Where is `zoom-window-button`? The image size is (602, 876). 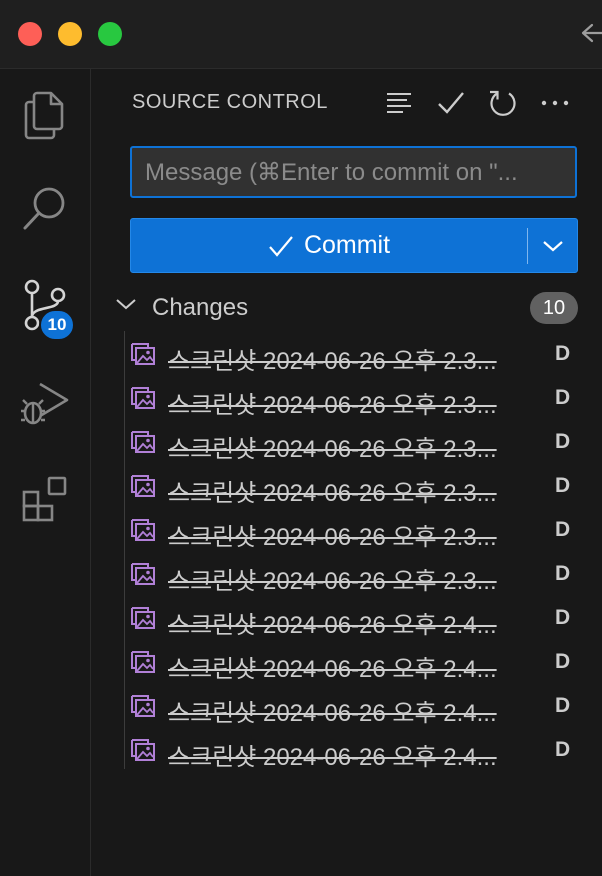 zoom-window-button is located at coordinates (110, 34).